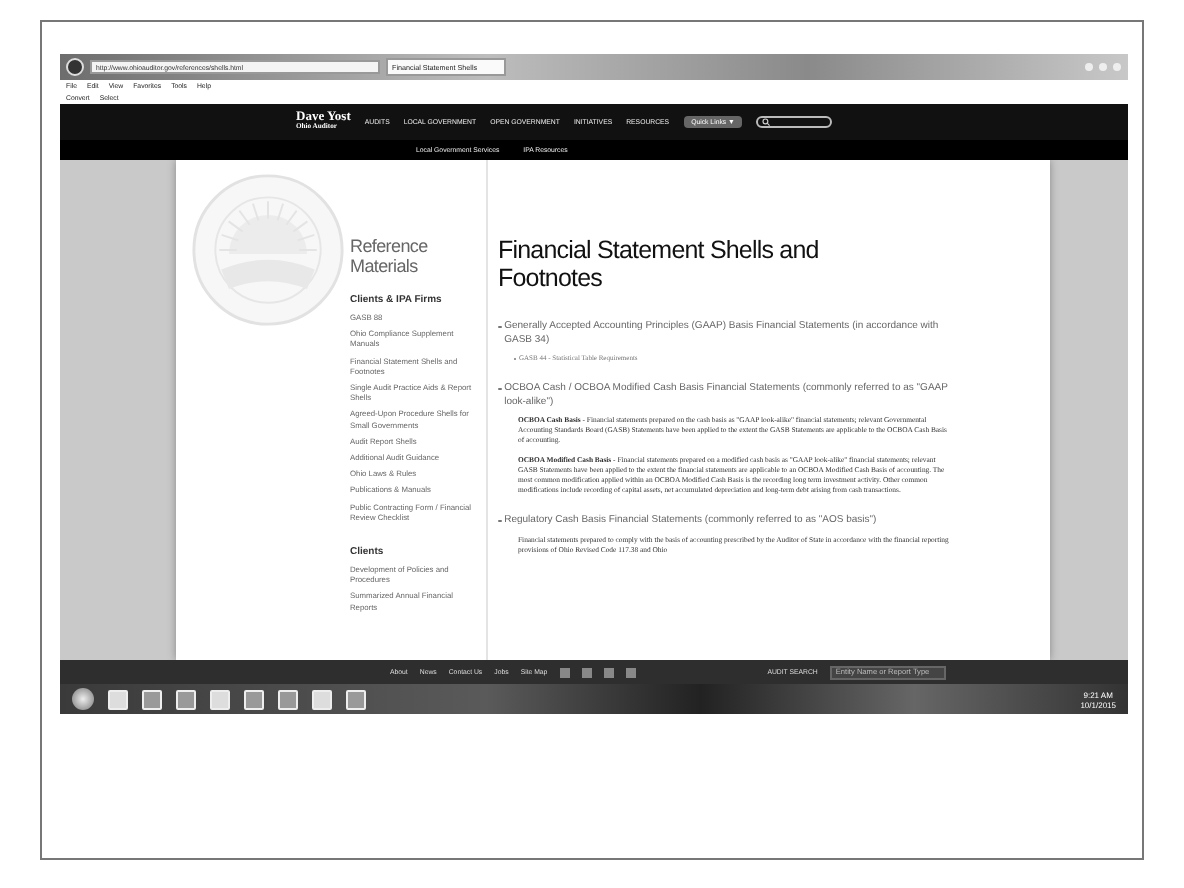  I want to click on start-button, so click(83, 699).